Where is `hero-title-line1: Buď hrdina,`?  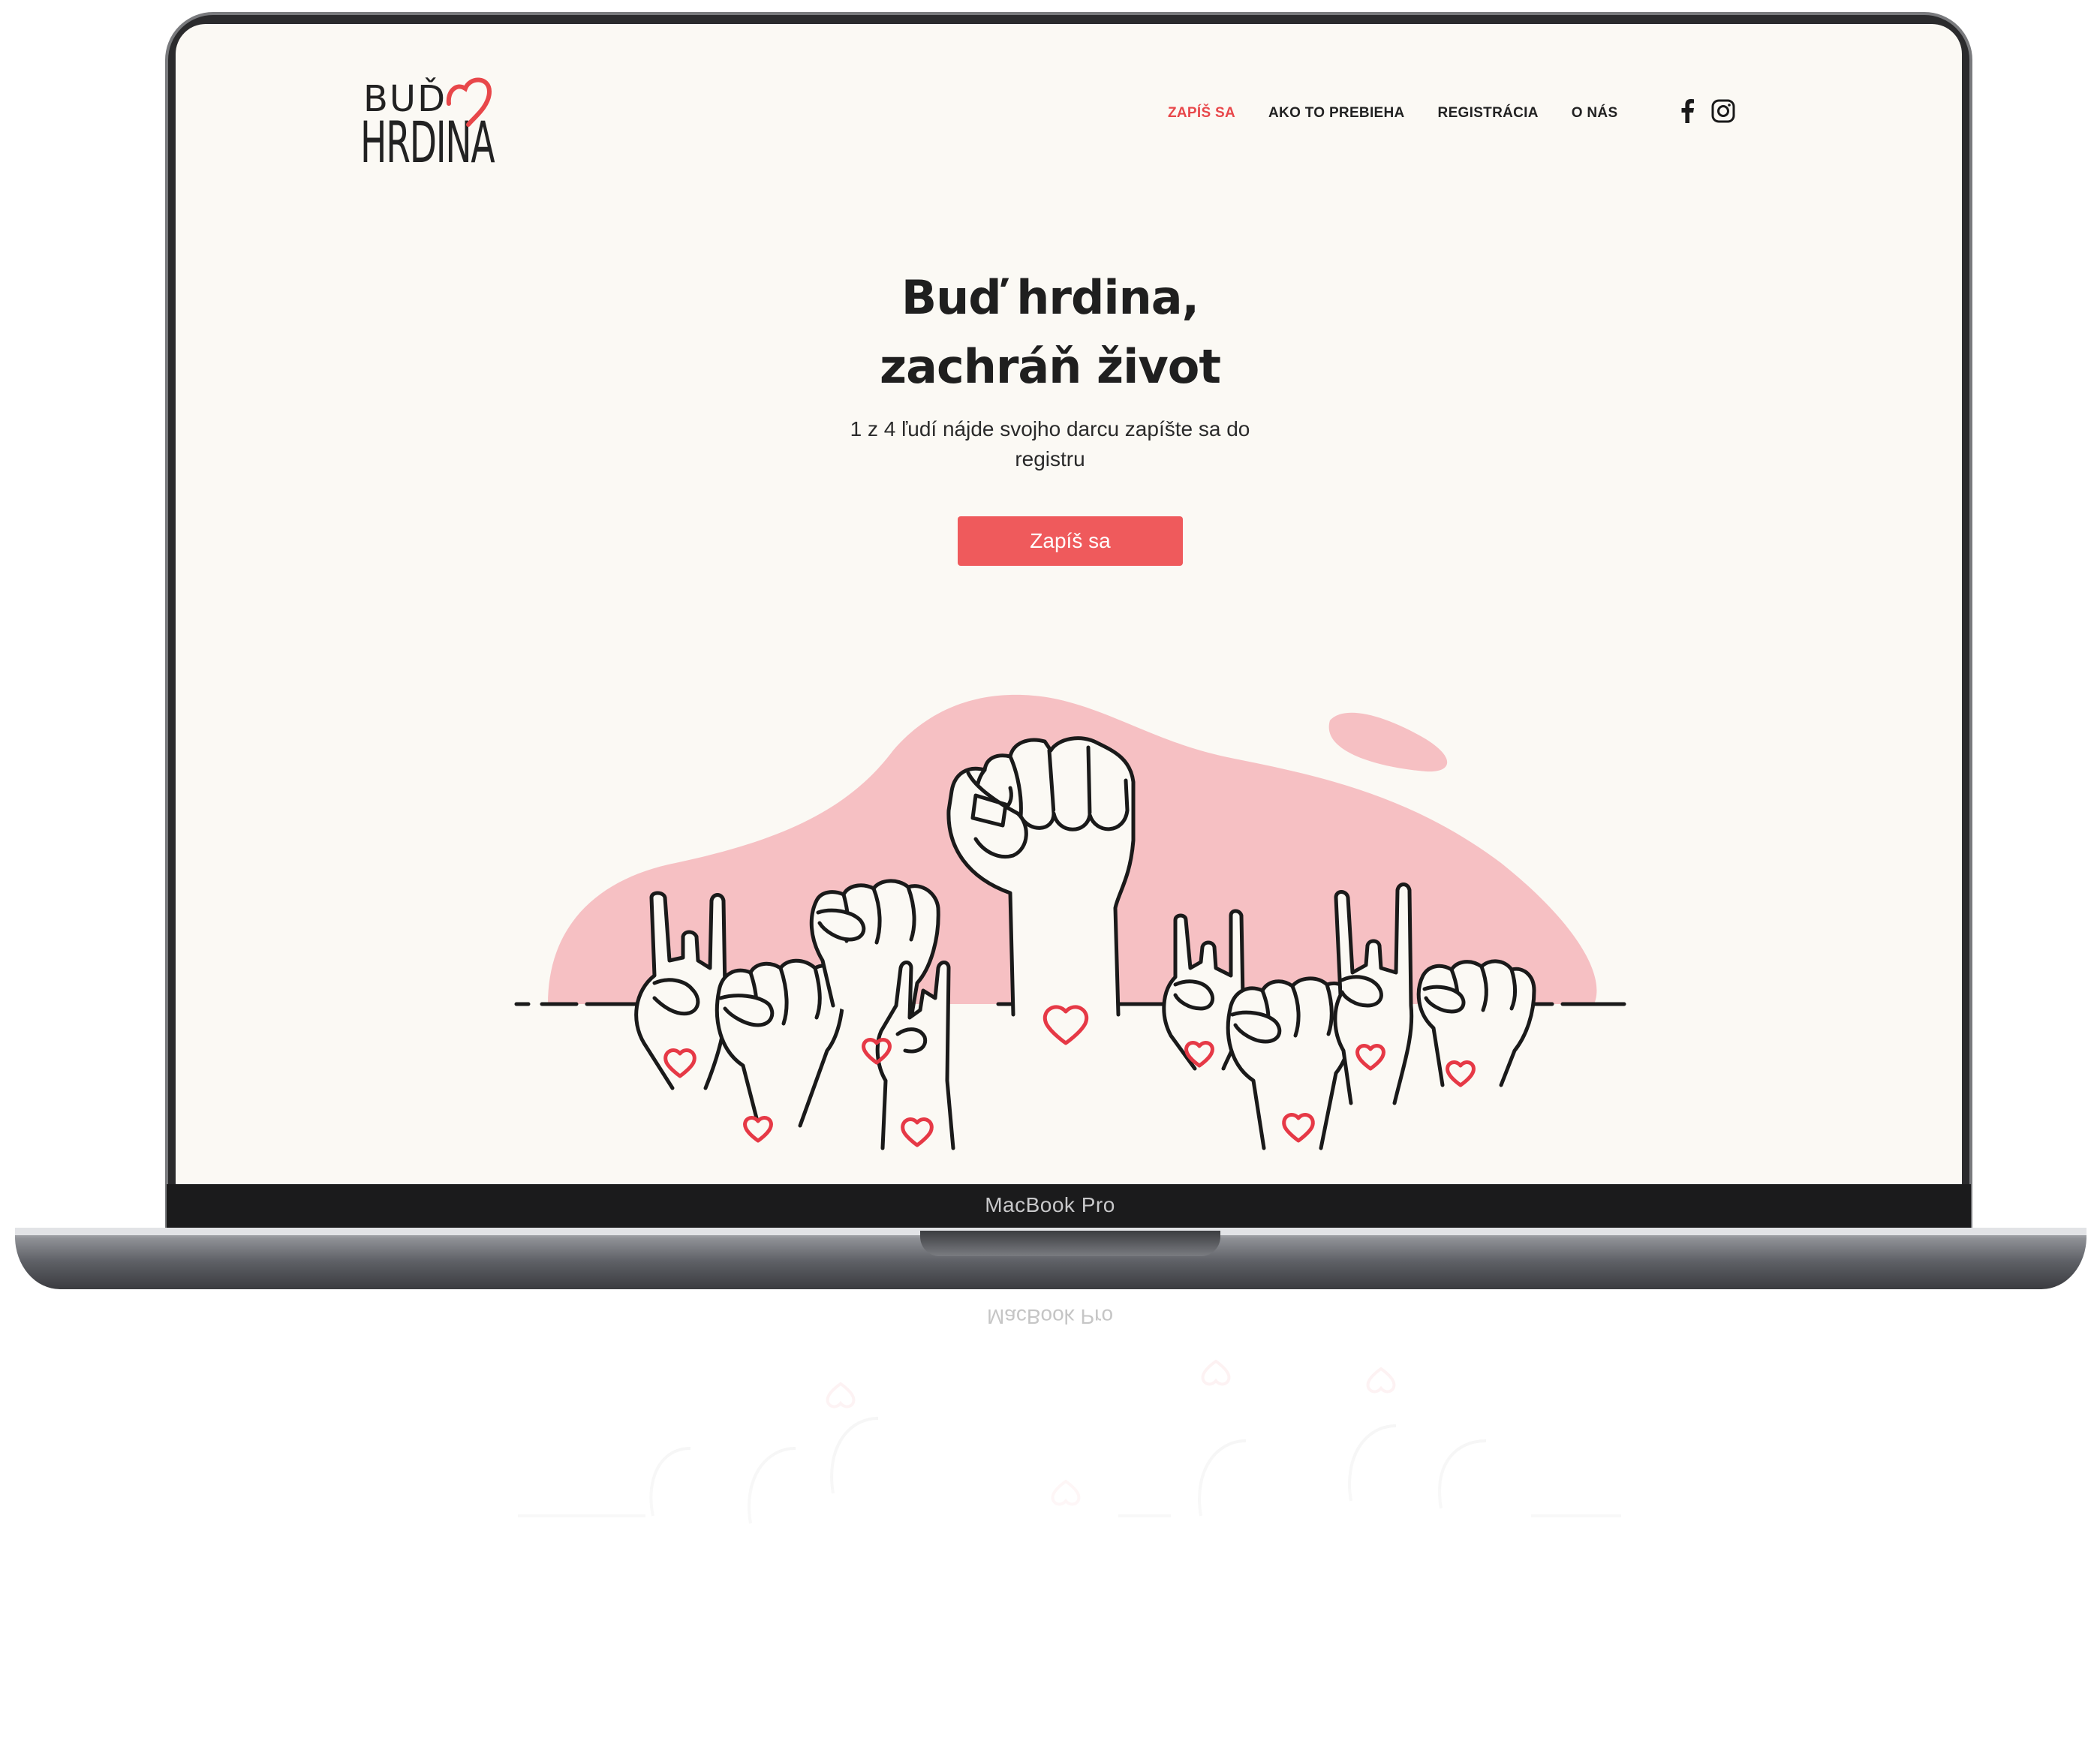
hero-title-line1: Buď hrdina, is located at coordinates (1050, 297).